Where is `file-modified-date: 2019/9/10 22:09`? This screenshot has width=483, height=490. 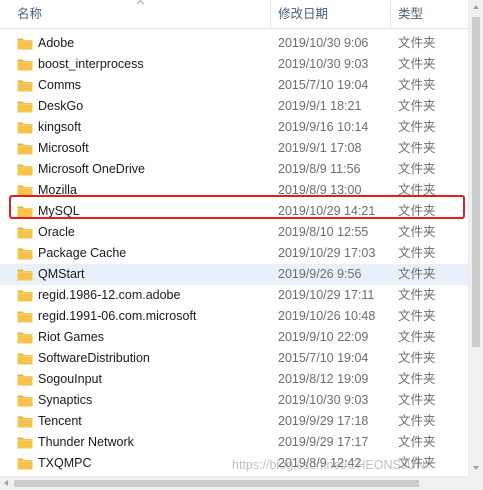
file-modified-date: 2019/9/10 22:09 is located at coordinates (323, 337).